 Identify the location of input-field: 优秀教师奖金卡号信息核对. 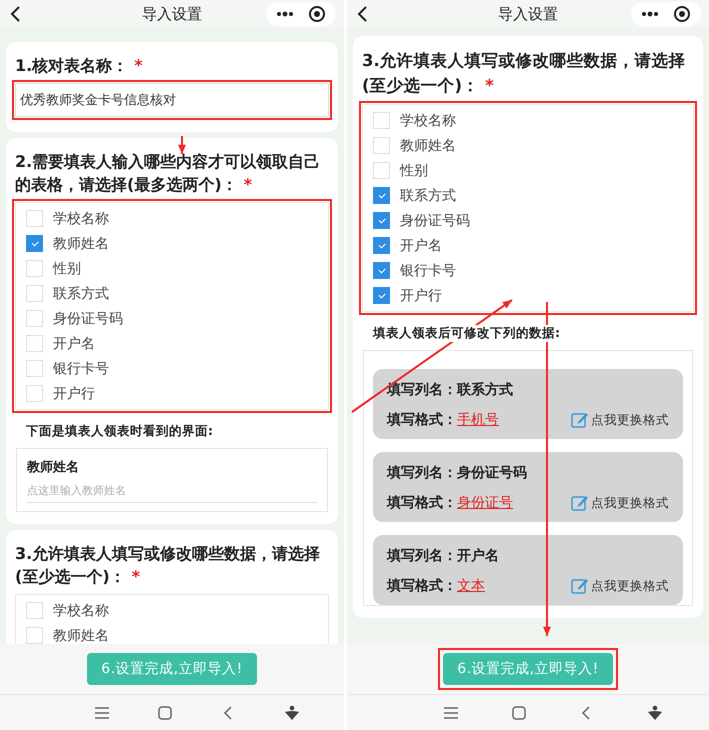
(172, 100).